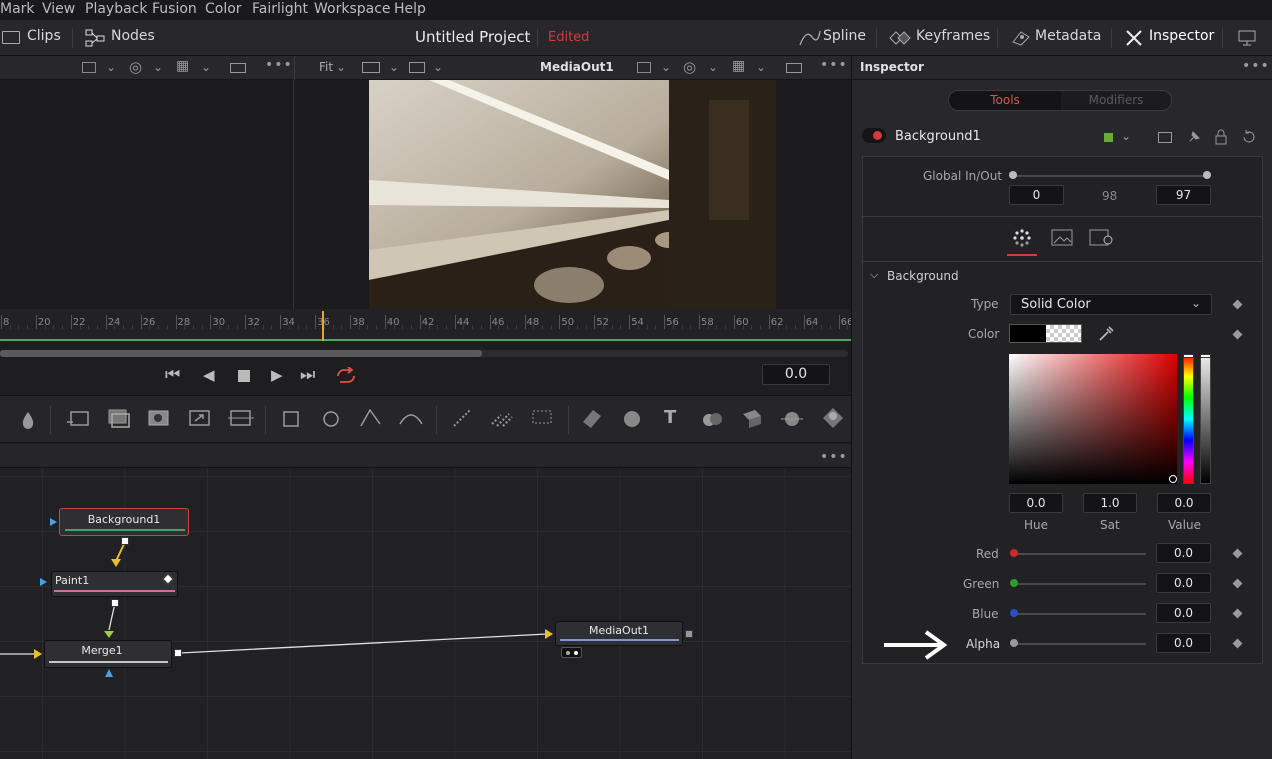 This screenshot has height=759, width=1272. I want to click on green-field: 0.0, so click(1183, 583).